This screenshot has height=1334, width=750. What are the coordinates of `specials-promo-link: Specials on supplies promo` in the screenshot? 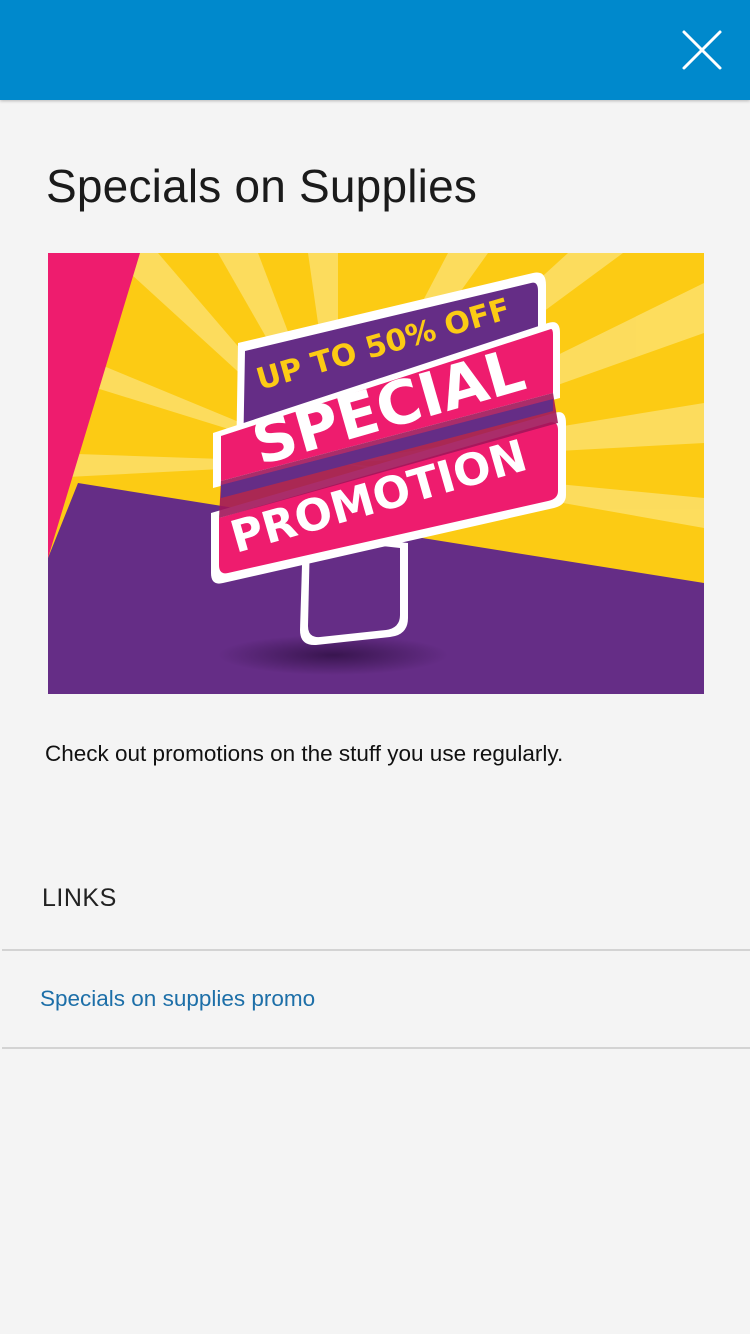 It's located at (177, 999).